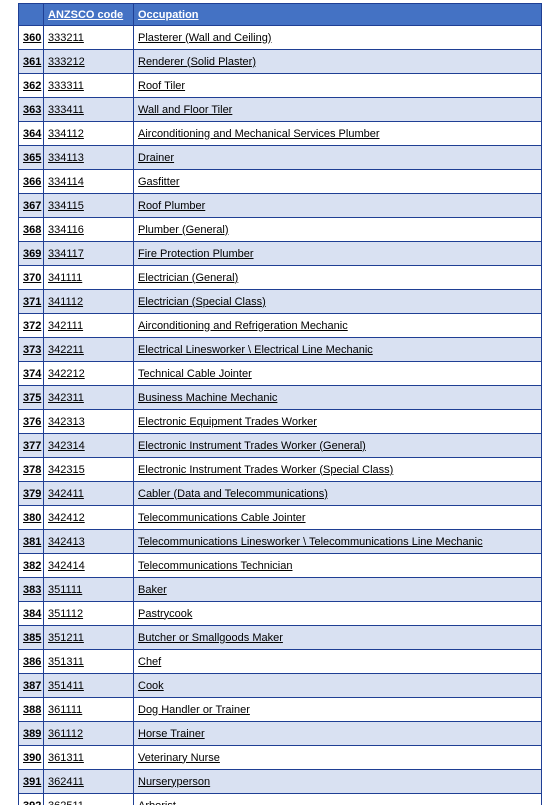 This screenshot has height=805, width=545. What do you see at coordinates (337, 397) in the screenshot?
I see `cell-occupation: Business Machine Mechanic` at bounding box center [337, 397].